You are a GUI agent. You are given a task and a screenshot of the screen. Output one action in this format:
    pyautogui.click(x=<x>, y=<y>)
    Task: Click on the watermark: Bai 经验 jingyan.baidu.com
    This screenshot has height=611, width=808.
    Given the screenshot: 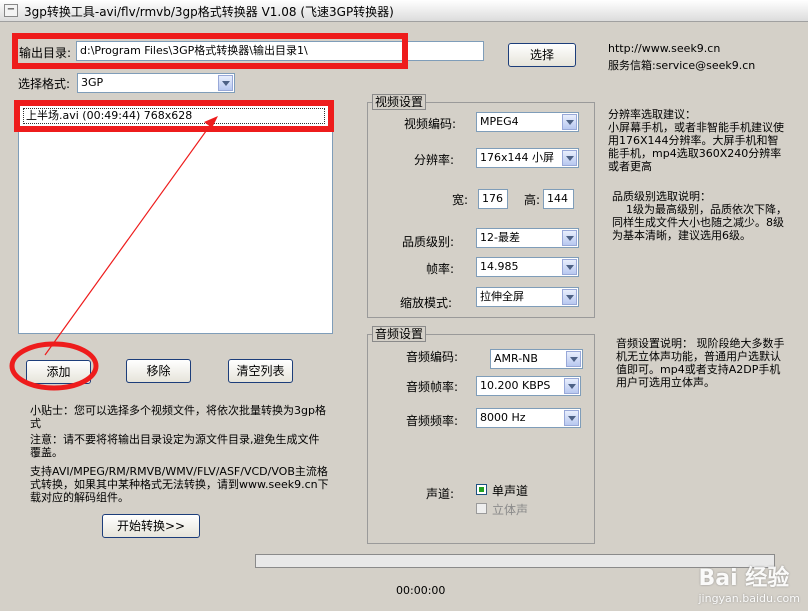 What is the action you would take?
    pyautogui.click(x=749, y=582)
    